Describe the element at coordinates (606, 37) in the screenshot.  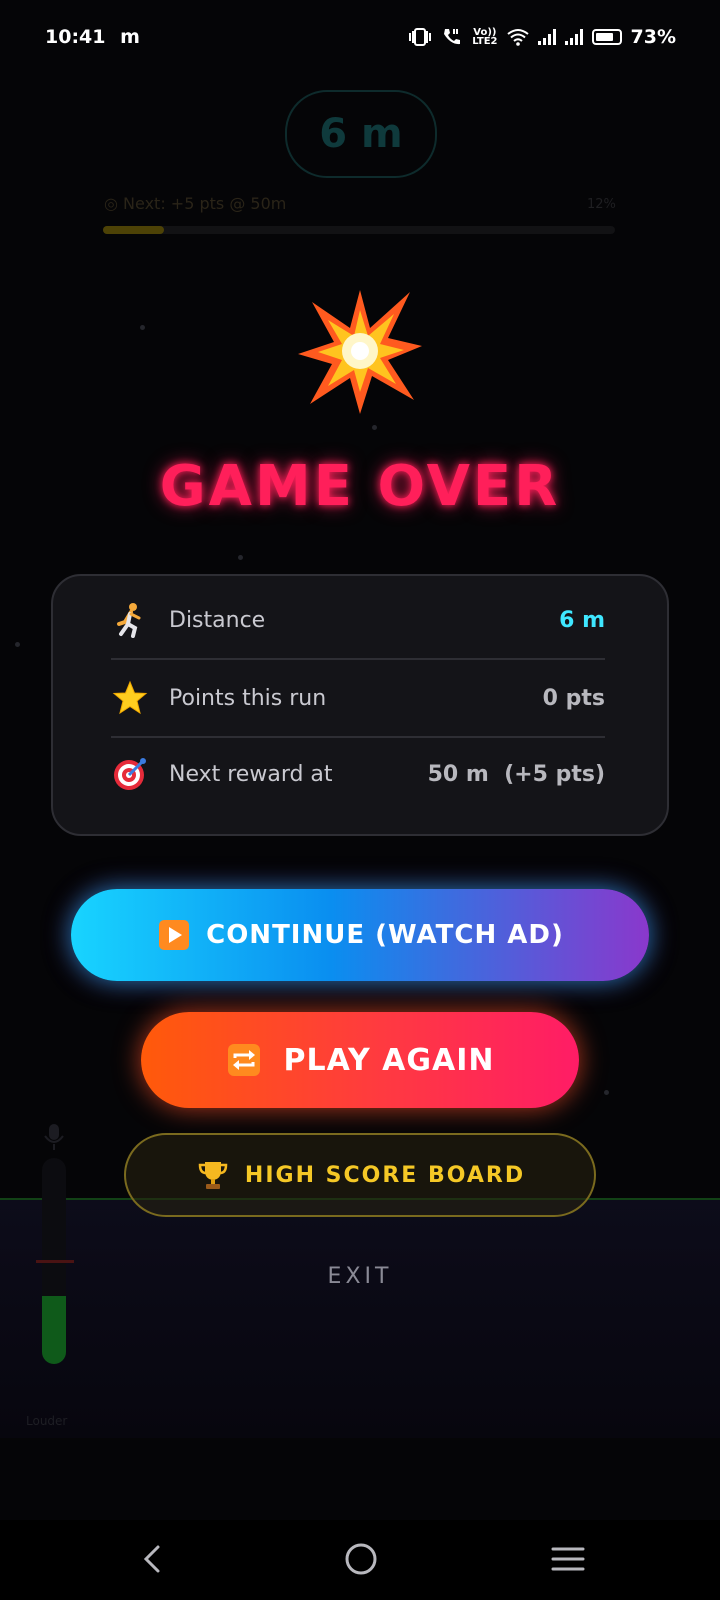
I see `battery-icon` at that location.